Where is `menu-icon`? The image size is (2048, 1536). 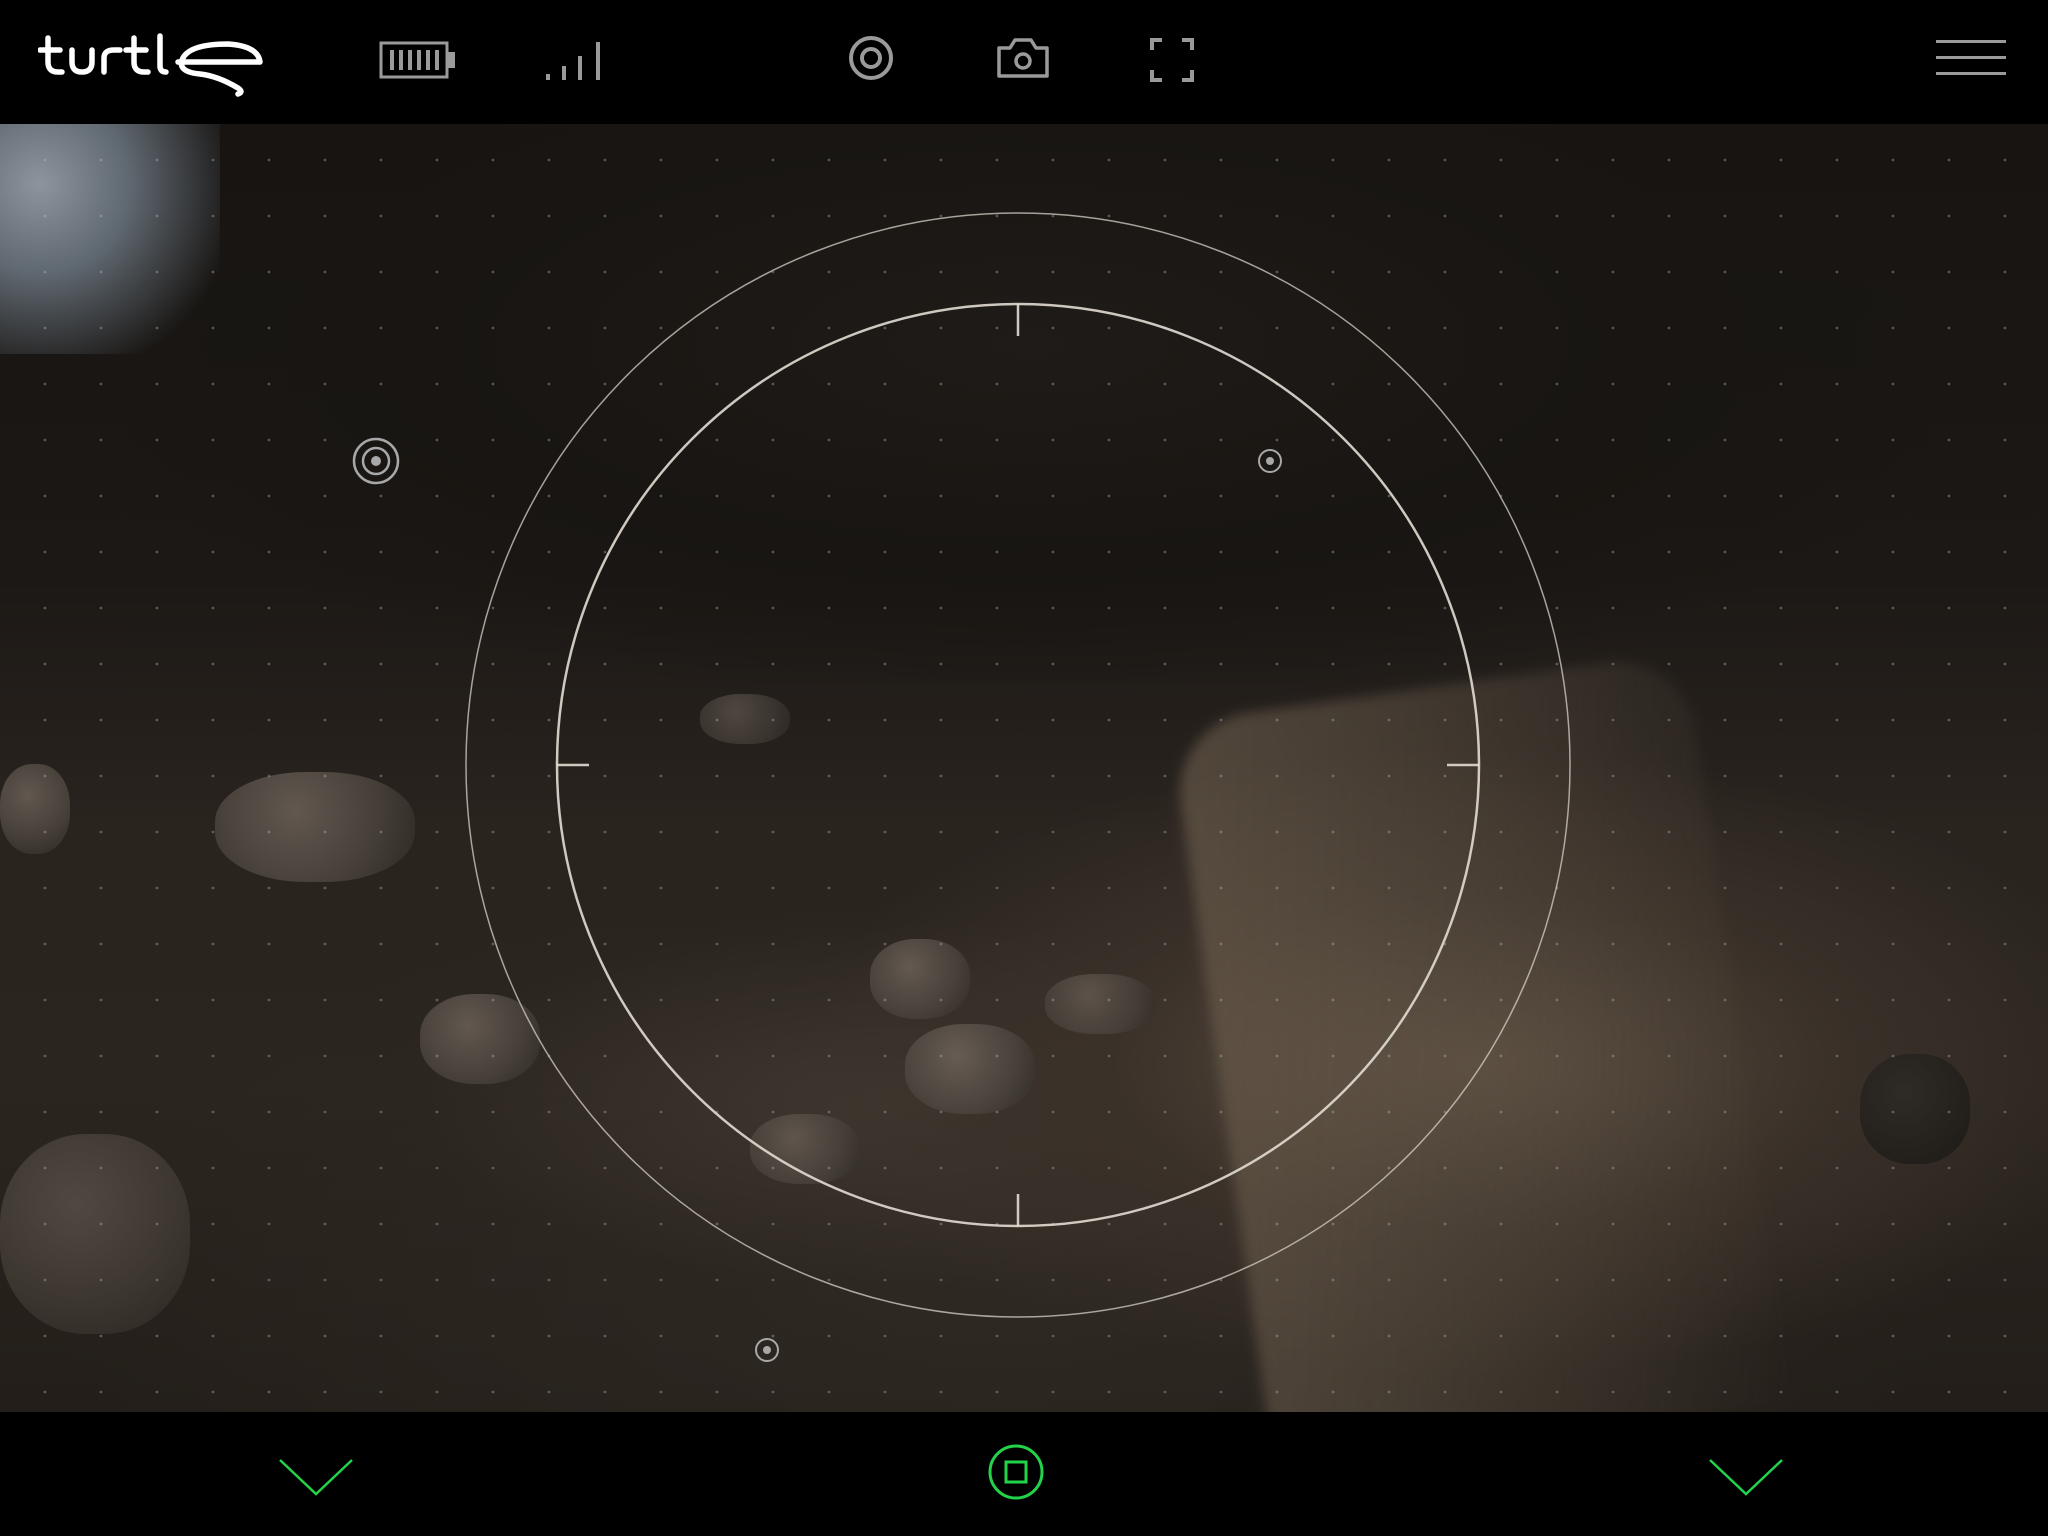 menu-icon is located at coordinates (1971, 58).